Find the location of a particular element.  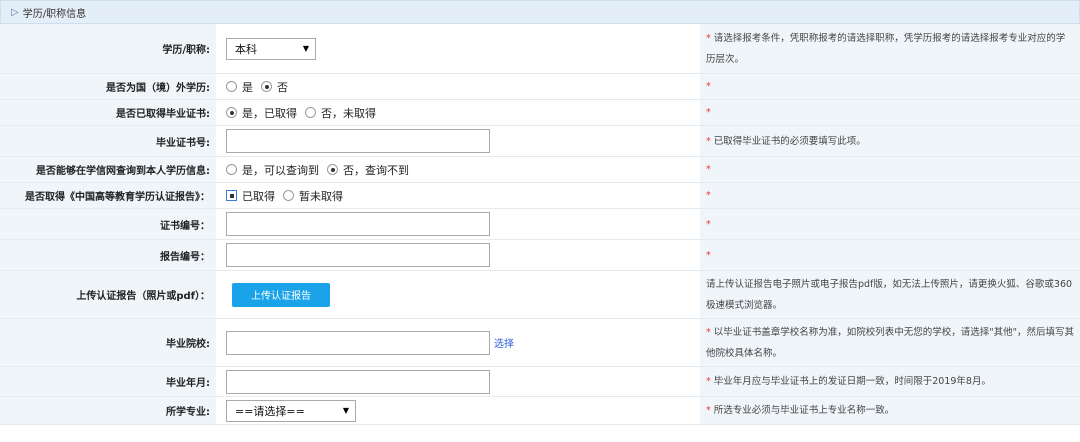

section-header: ▷ 学历/职称信息 is located at coordinates (540, 12).